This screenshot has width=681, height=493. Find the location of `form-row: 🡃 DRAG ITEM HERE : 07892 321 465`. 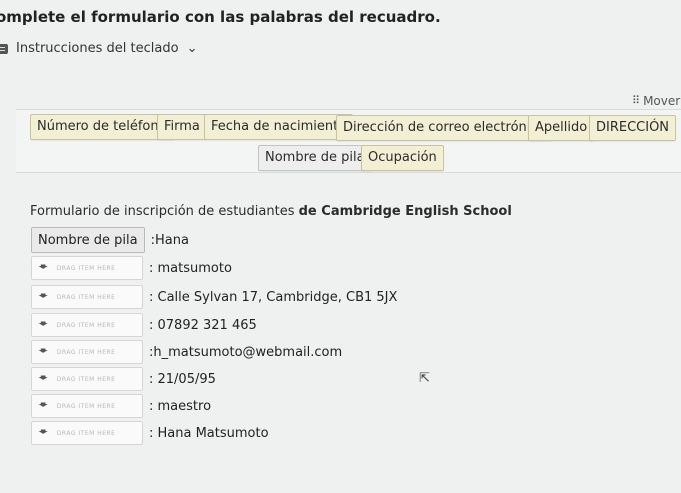

form-row: 🡃 DRAG ITEM HERE : 07892 321 465 is located at coordinates (144, 325).